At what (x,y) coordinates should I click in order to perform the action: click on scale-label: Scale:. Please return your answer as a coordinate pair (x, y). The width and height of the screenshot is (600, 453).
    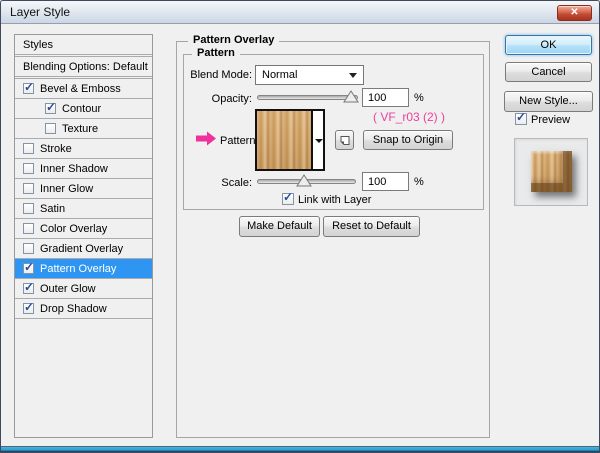
    Looking at the image, I should click on (236, 183).